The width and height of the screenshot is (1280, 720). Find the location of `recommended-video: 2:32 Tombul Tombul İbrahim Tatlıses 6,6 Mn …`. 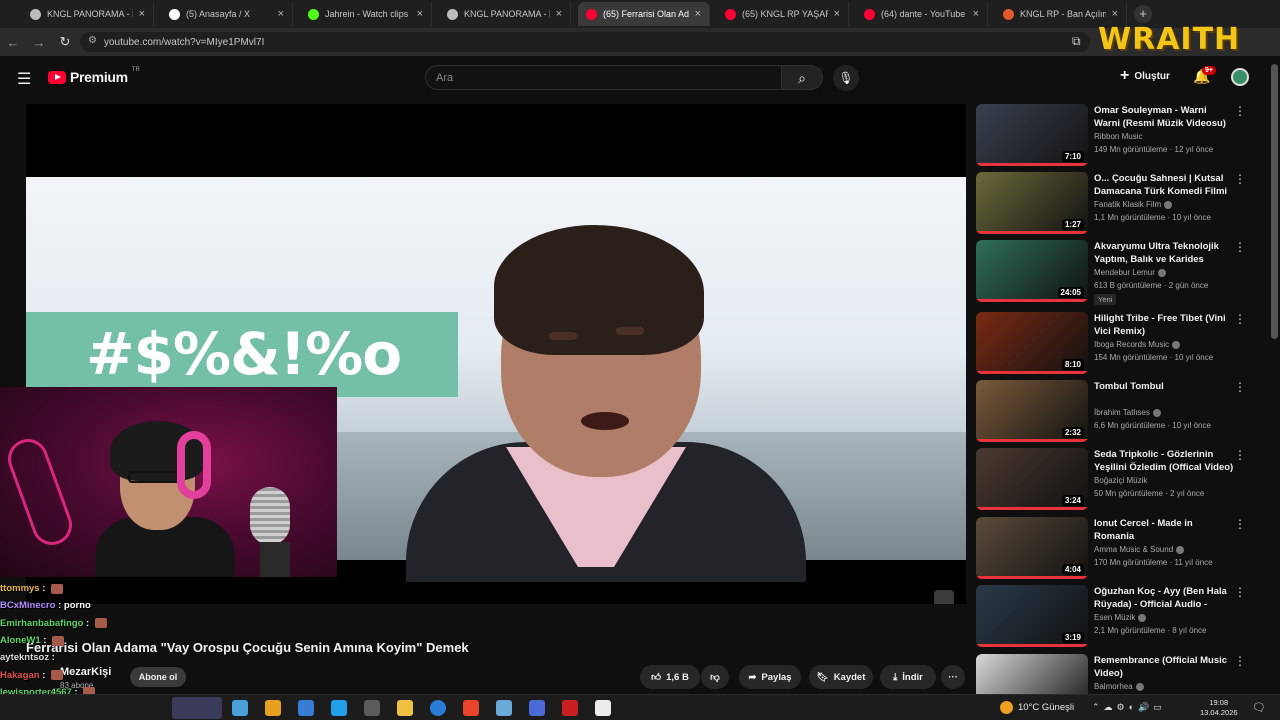

recommended-video: 2:32 Tombul Tombul İbrahim Tatlıses 6,6 Mn … is located at coordinates (1121, 412).